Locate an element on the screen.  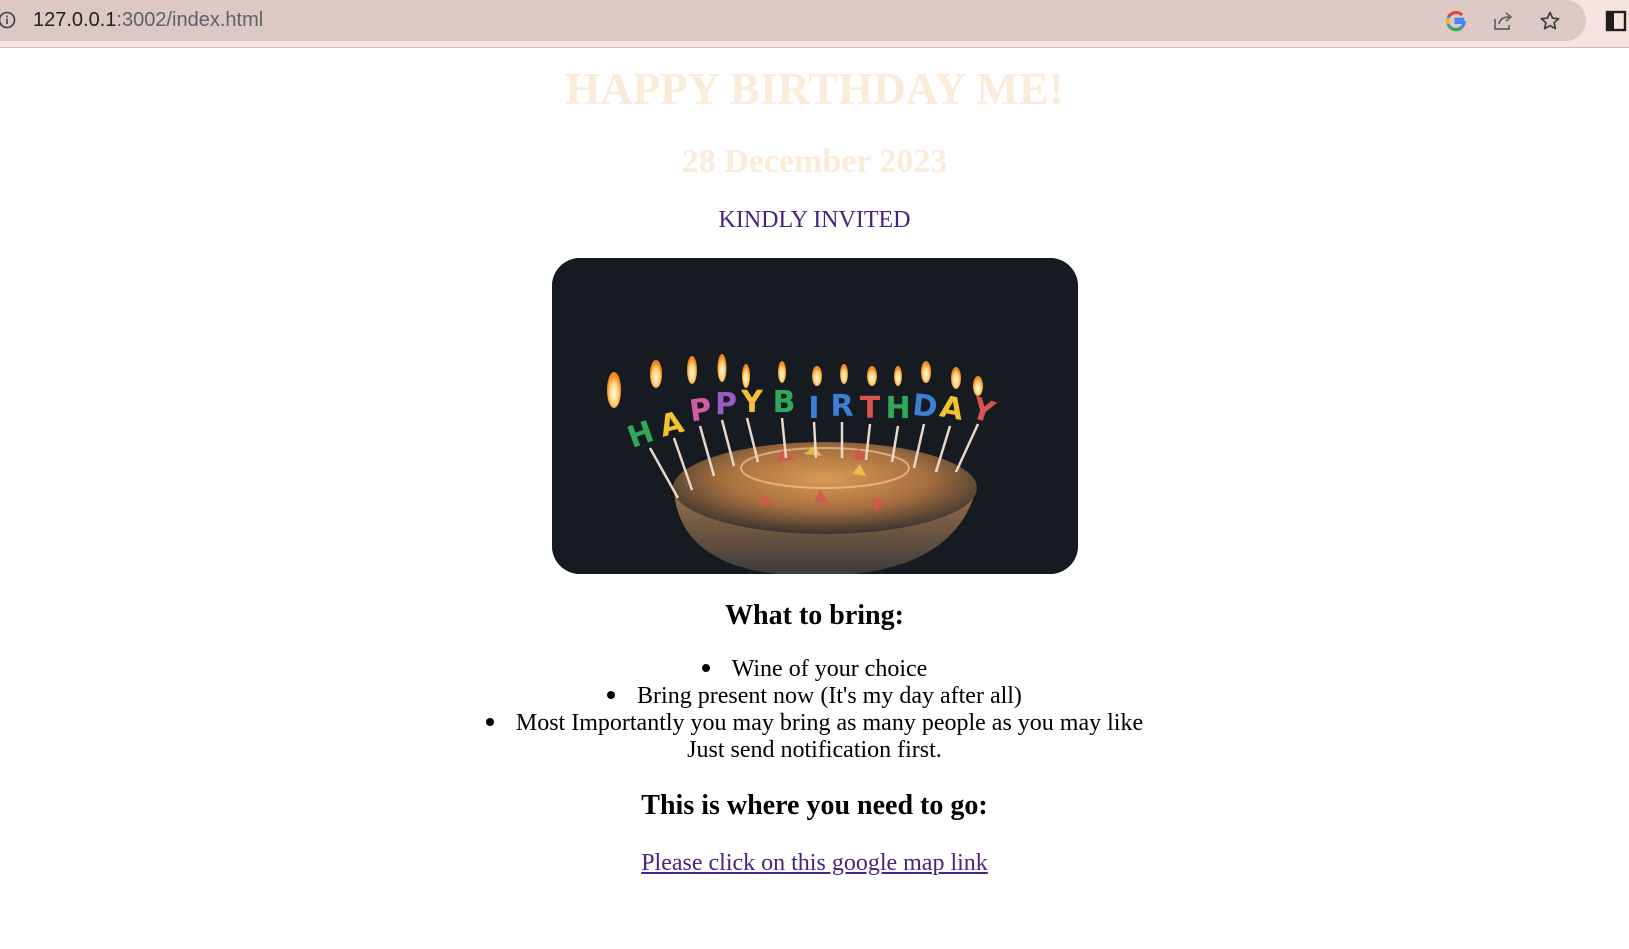
share-icon is located at coordinates (1503, 21).